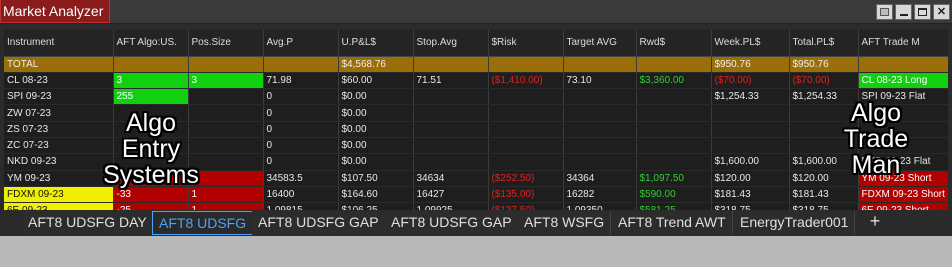 The height and width of the screenshot is (267, 952). What do you see at coordinates (376, 178) in the screenshot?
I see `table-cell: $107.50` at bounding box center [376, 178].